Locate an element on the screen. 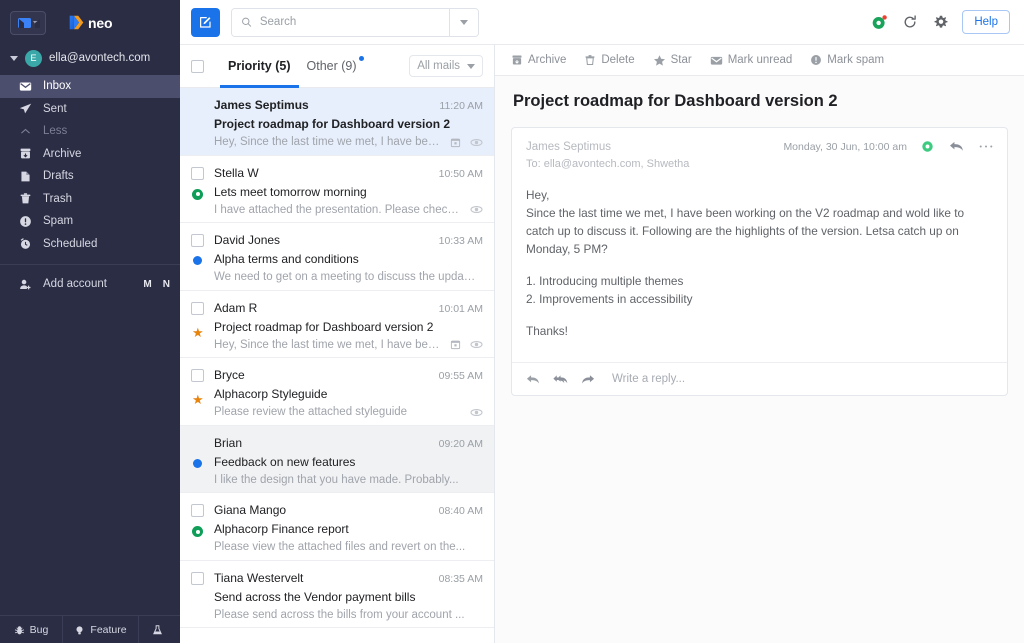 The width and height of the screenshot is (1024, 643). labs-button is located at coordinates (159, 629).